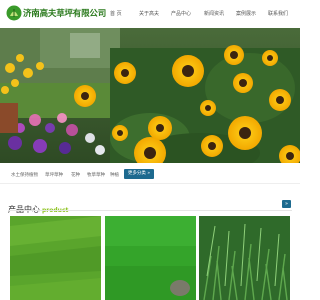 This screenshot has height=300, width=320. Describe the element at coordinates (139, 174) in the screenshot. I see `more-categories-button: 更多分类 »` at that location.